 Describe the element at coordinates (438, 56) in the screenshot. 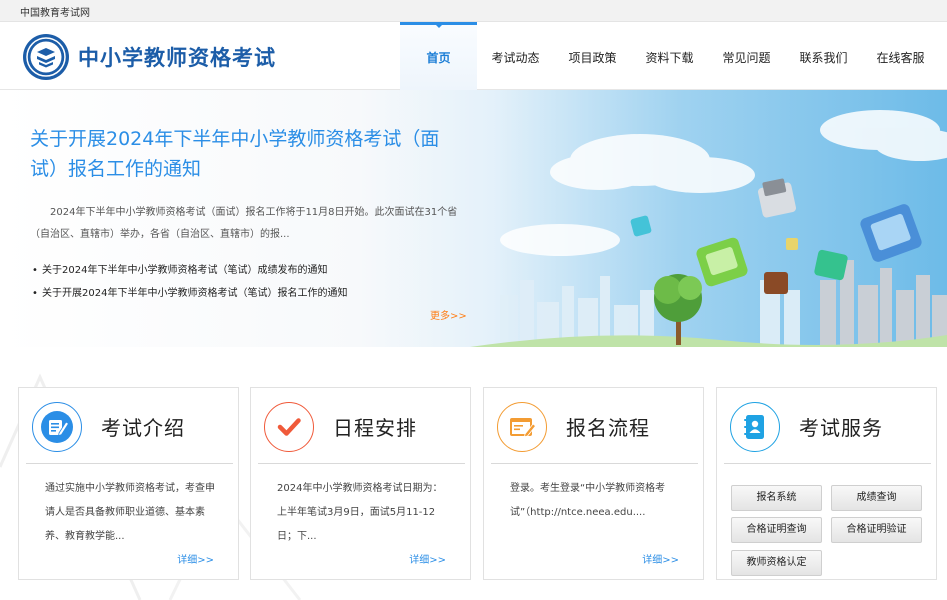

I see `nav-home: 首页` at that location.